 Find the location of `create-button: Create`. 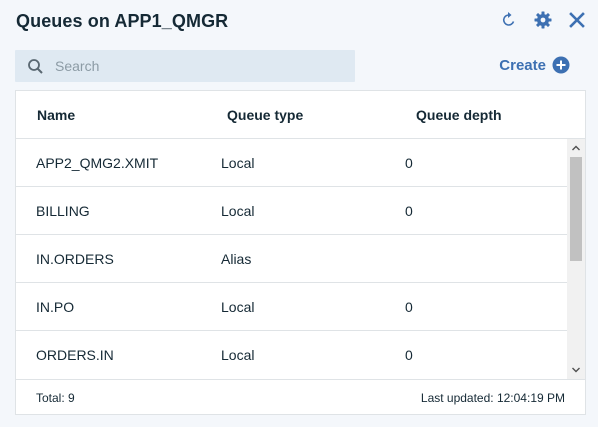

create-button: Create is located at coordinates (534, 65).